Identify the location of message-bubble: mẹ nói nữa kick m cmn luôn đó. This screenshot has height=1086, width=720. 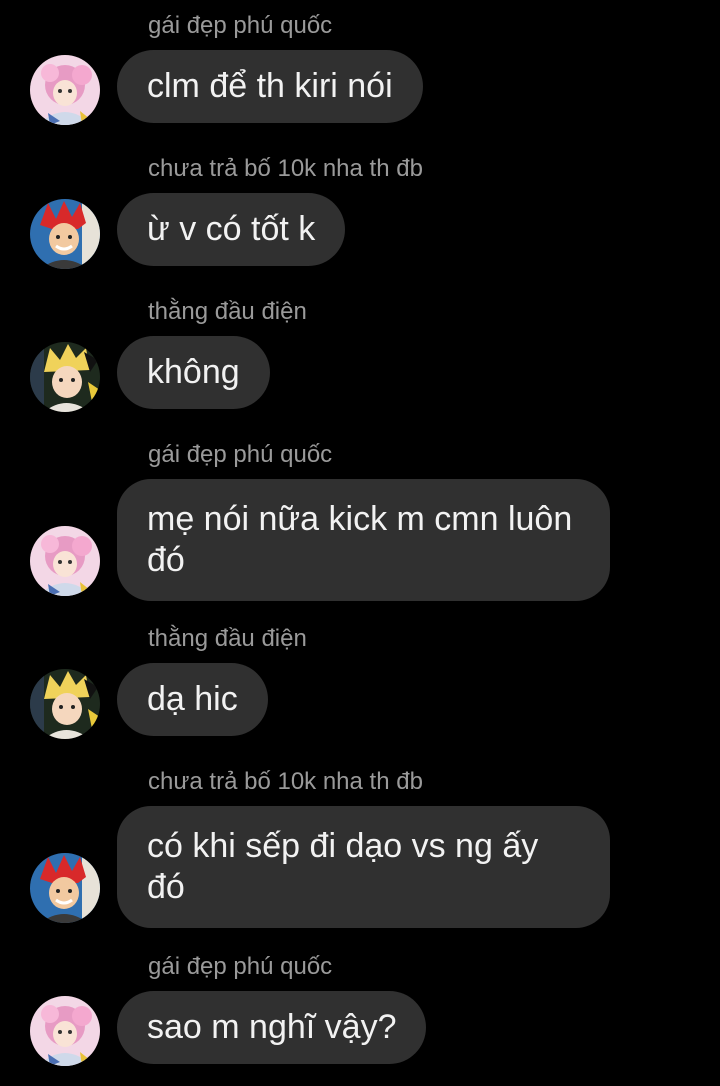
(363, 540).